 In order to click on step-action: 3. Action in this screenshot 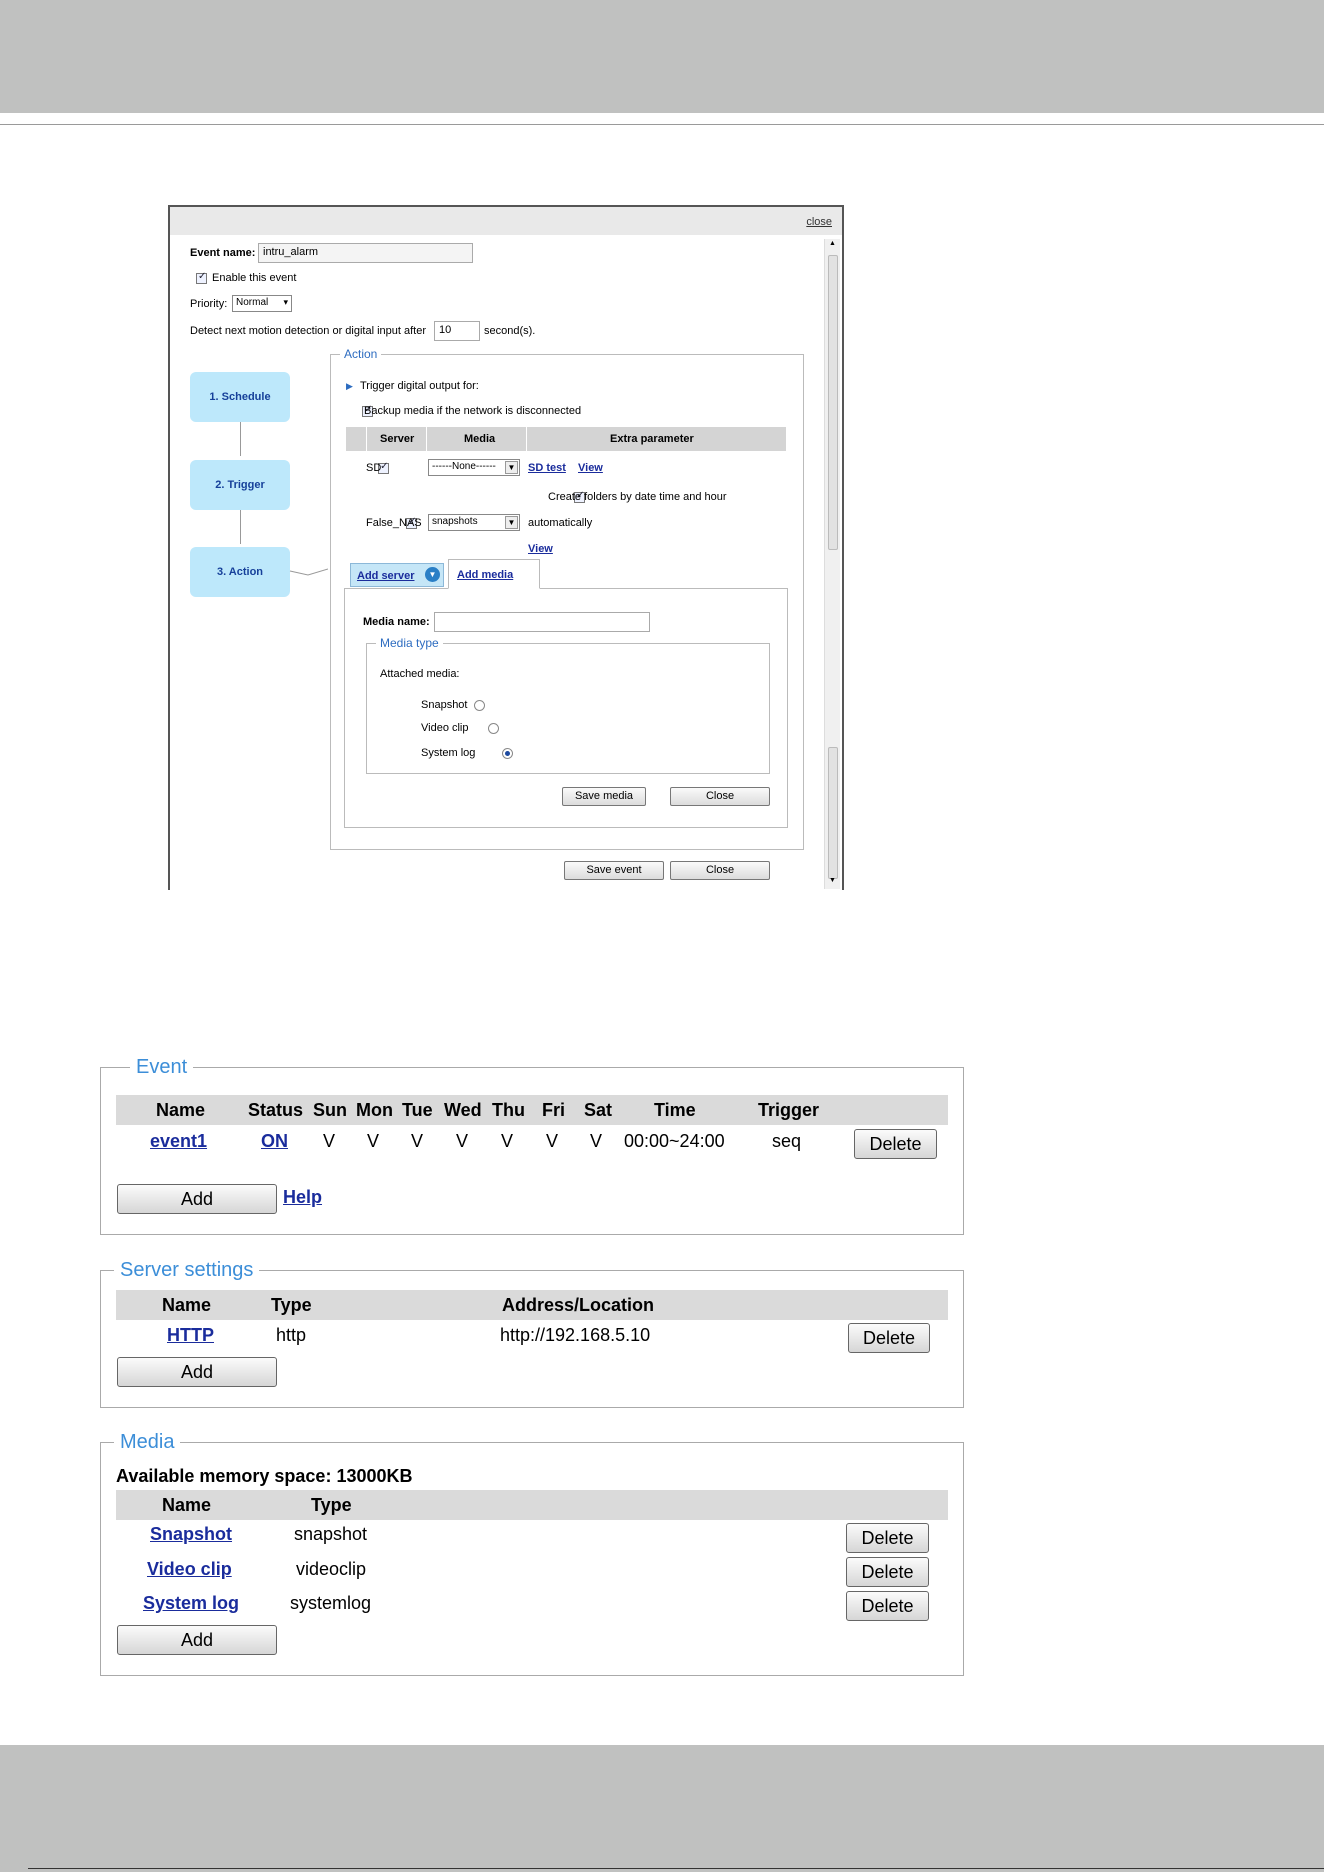, I will do `click(240, 572)`.